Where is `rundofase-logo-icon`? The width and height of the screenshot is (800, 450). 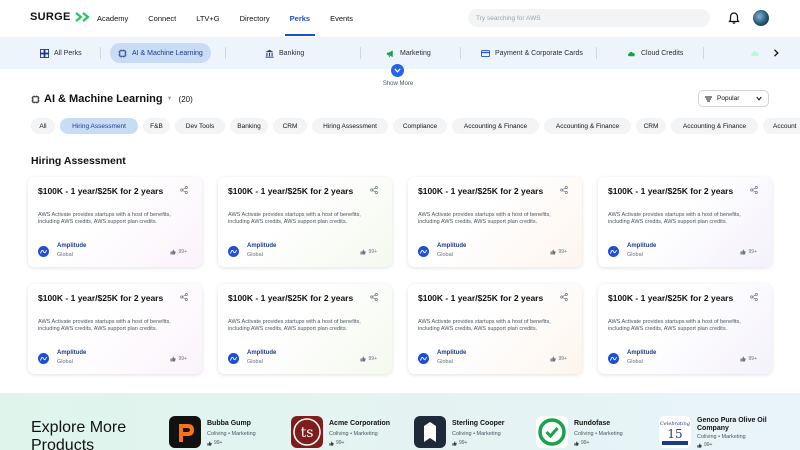
rundofase-logo-icon is located at coordinates (552, 432).